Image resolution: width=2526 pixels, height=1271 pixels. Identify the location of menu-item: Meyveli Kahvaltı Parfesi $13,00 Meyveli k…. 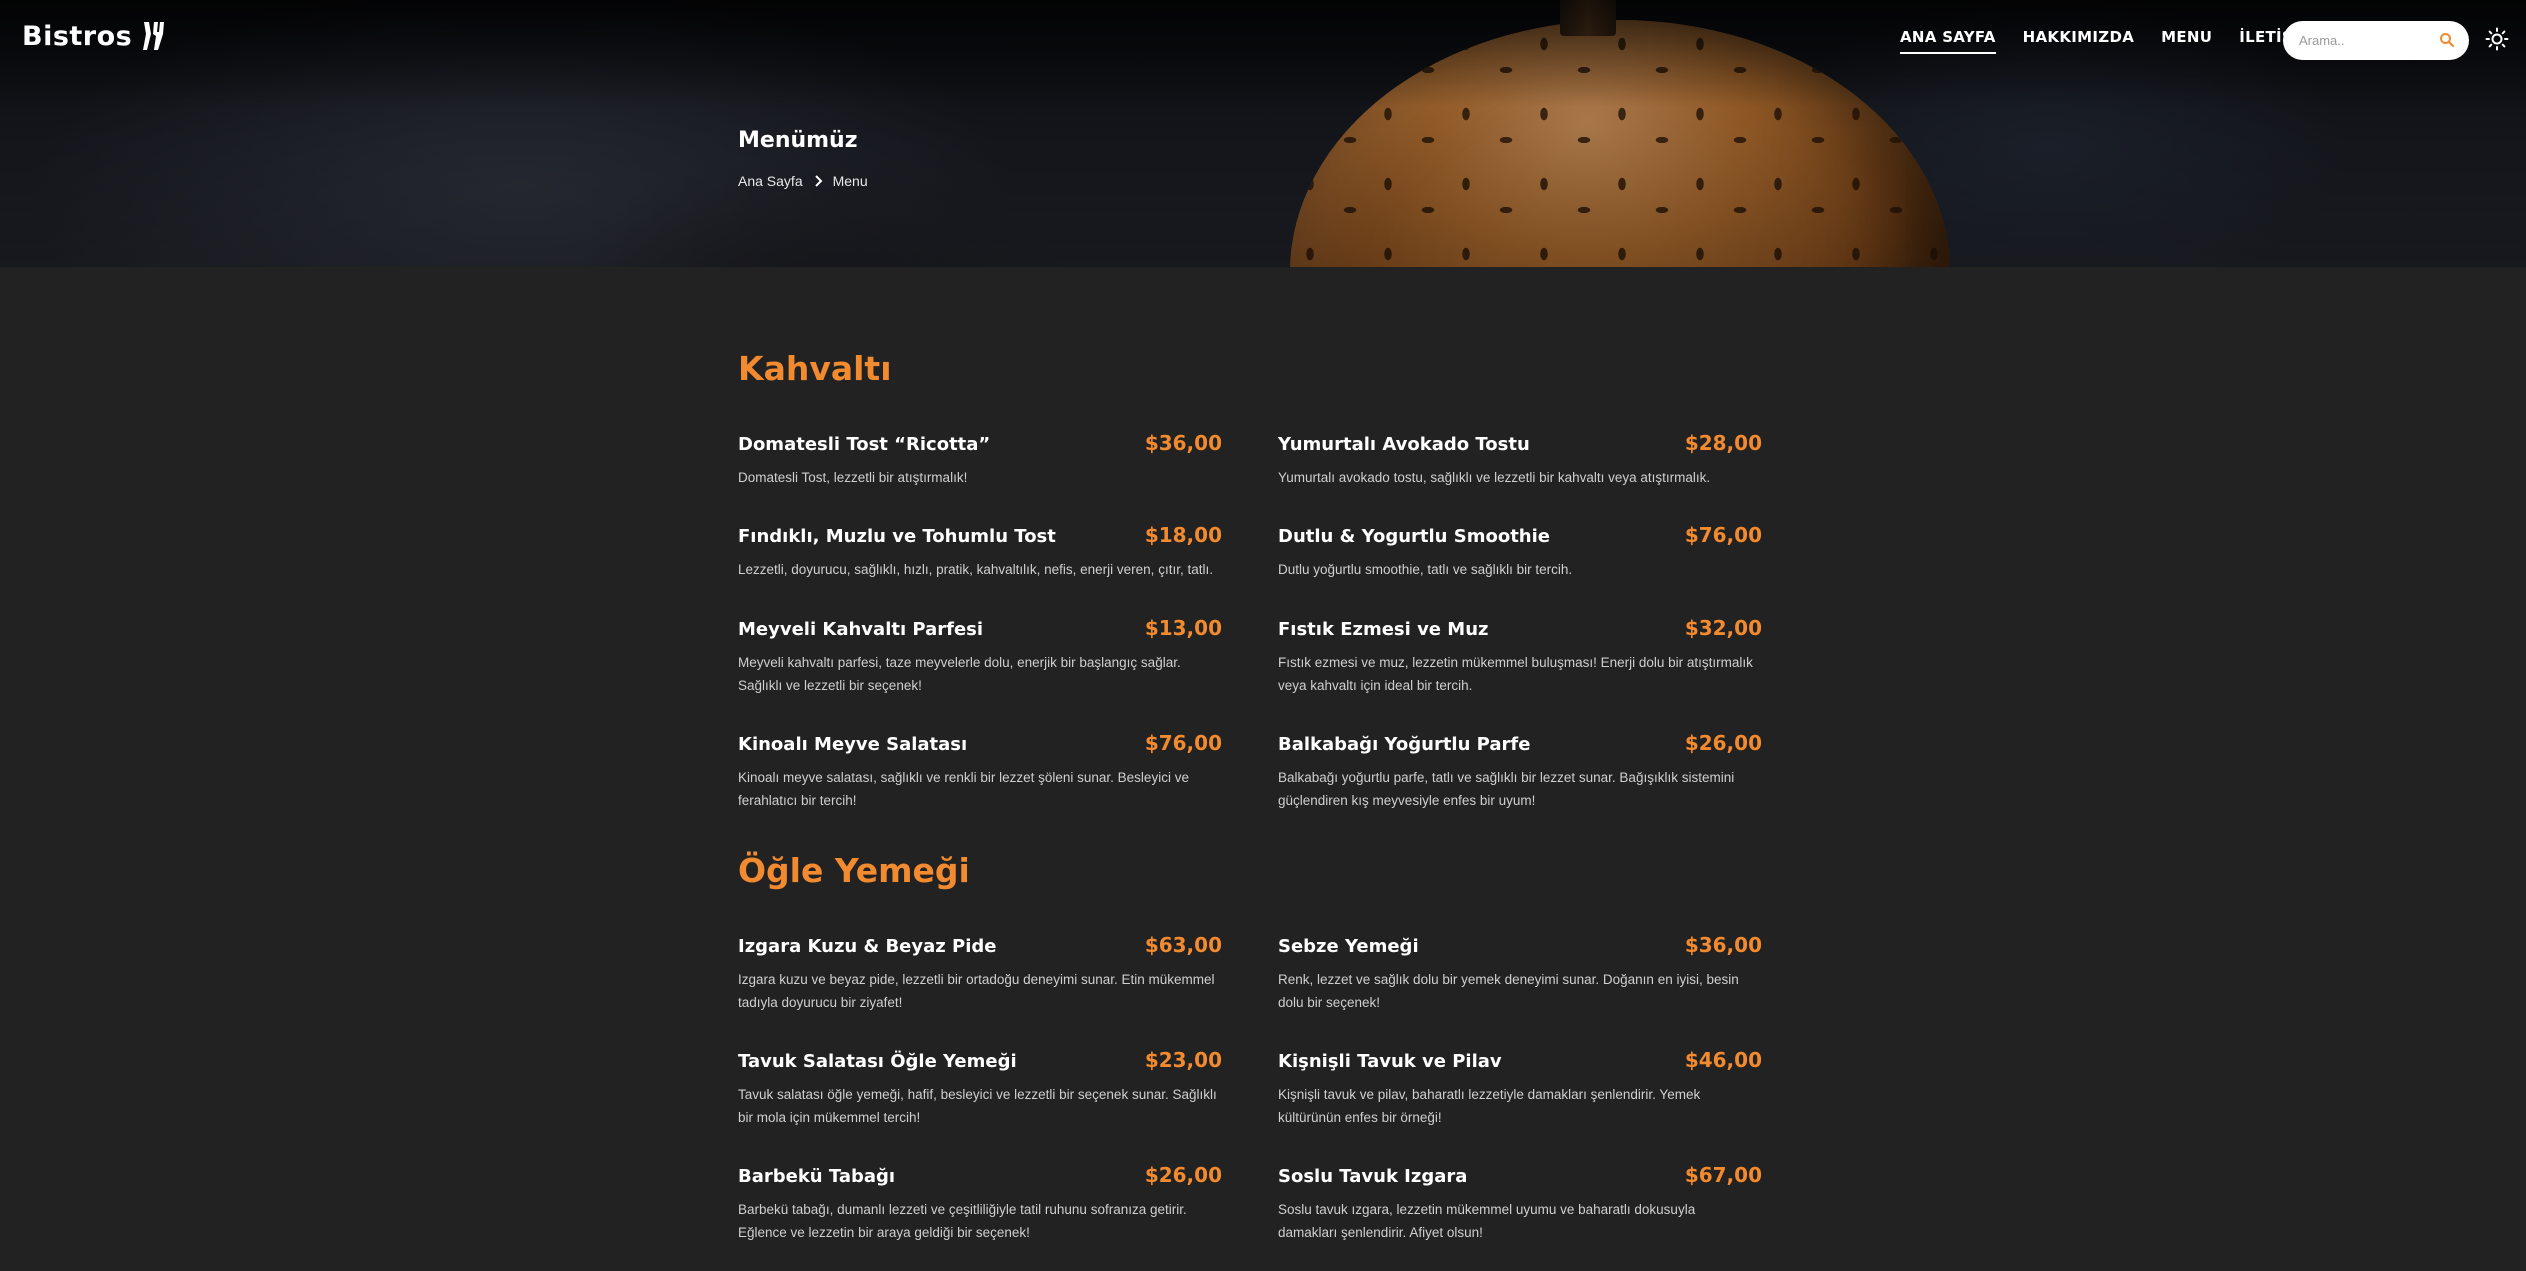
(980, 656).